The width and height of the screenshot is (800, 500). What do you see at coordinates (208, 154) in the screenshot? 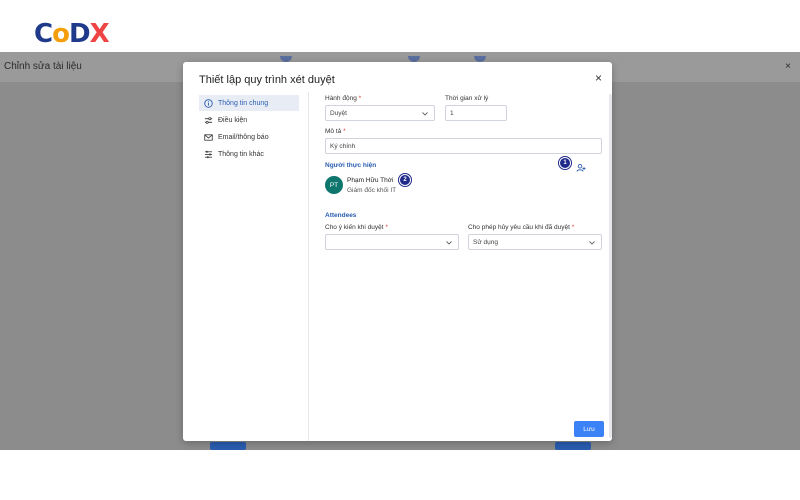
I see `settings-icon` at bounding box center [208, 154].